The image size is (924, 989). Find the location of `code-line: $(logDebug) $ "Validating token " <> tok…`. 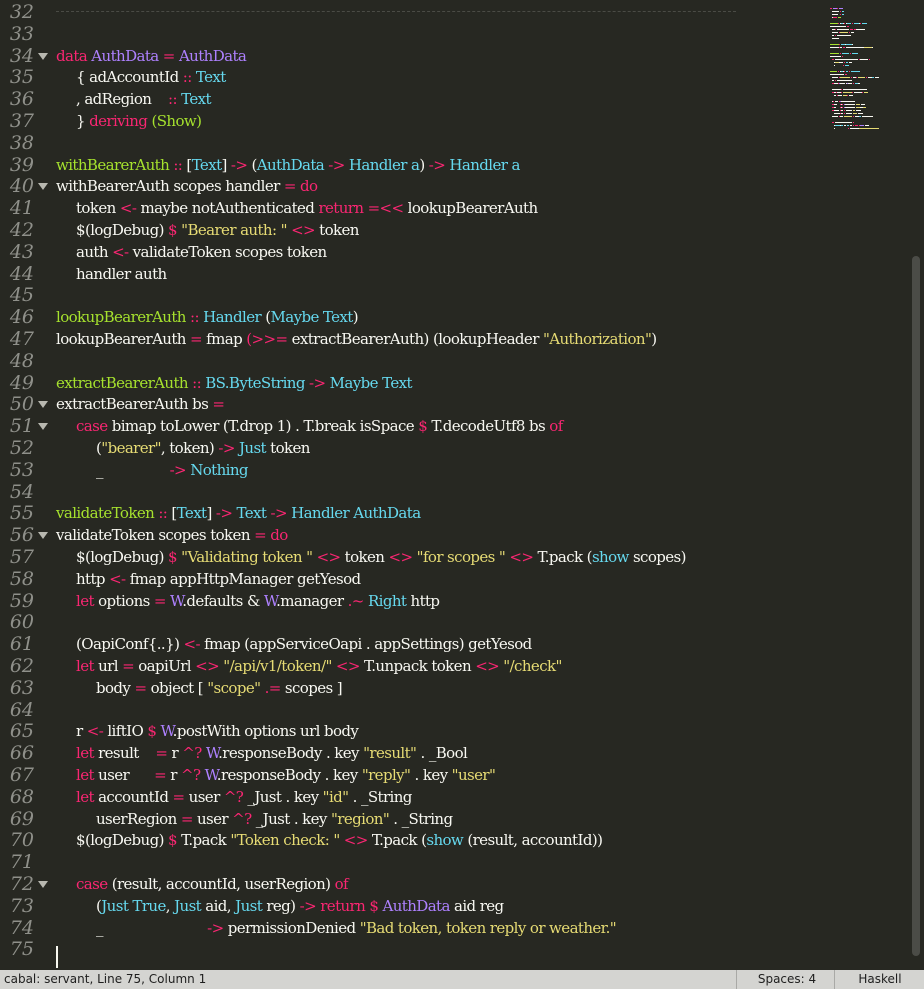

code-line: $(logDebug) $ "Validating token " <> tok… is located at coordinates (381, 557).